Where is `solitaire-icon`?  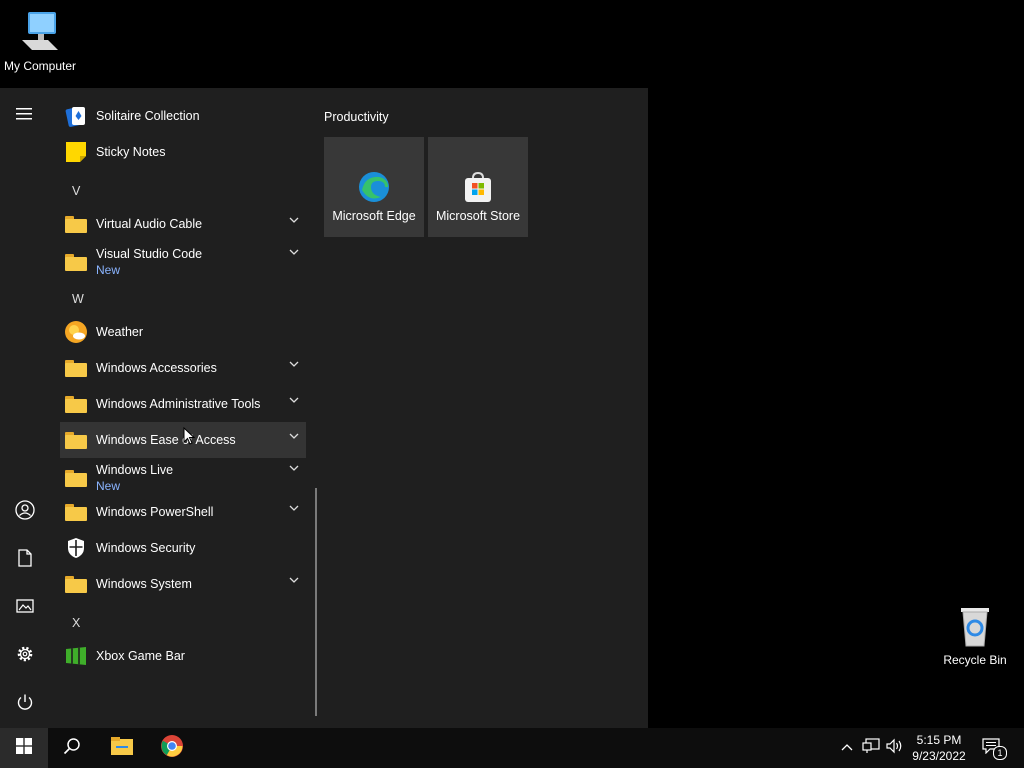 solitaire-icon is located at coordinates (76, 116).